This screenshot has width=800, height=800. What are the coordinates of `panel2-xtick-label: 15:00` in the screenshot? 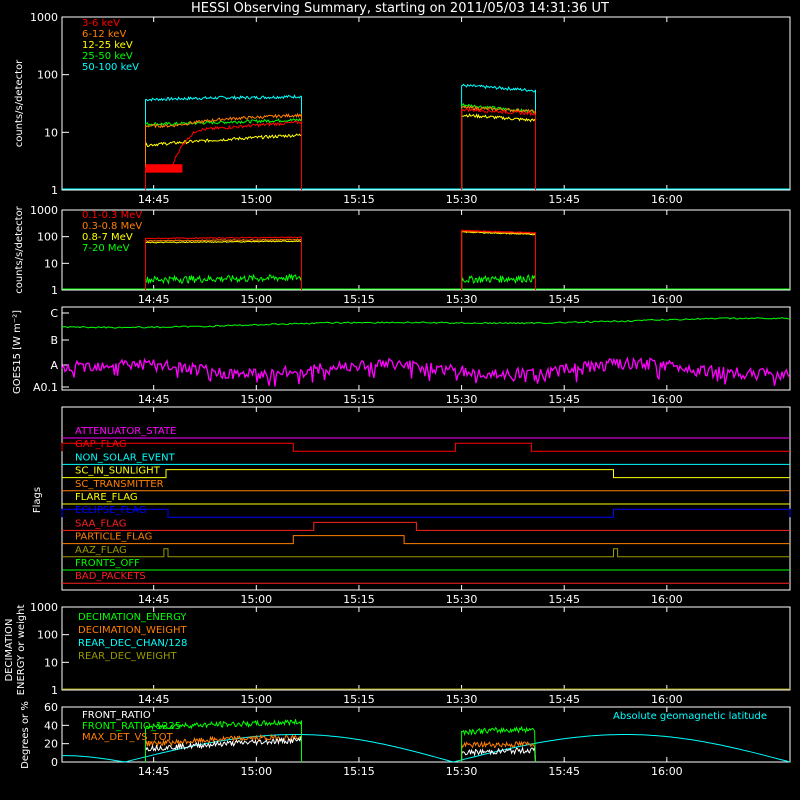 It's located at (256, 299).